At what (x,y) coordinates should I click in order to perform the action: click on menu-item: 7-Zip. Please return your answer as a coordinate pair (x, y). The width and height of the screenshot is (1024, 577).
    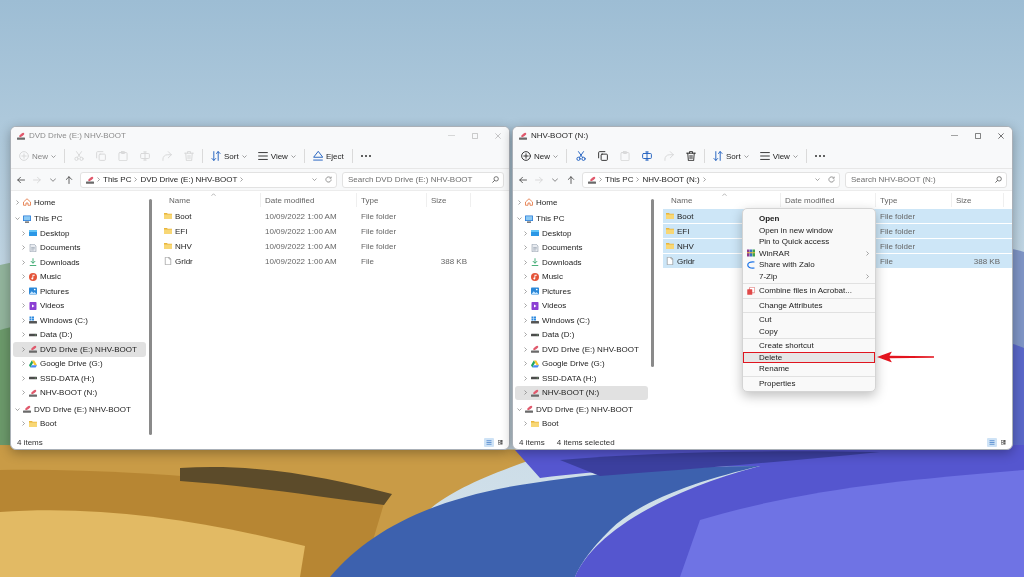
    Looking at the image, I should click on (809, 276).